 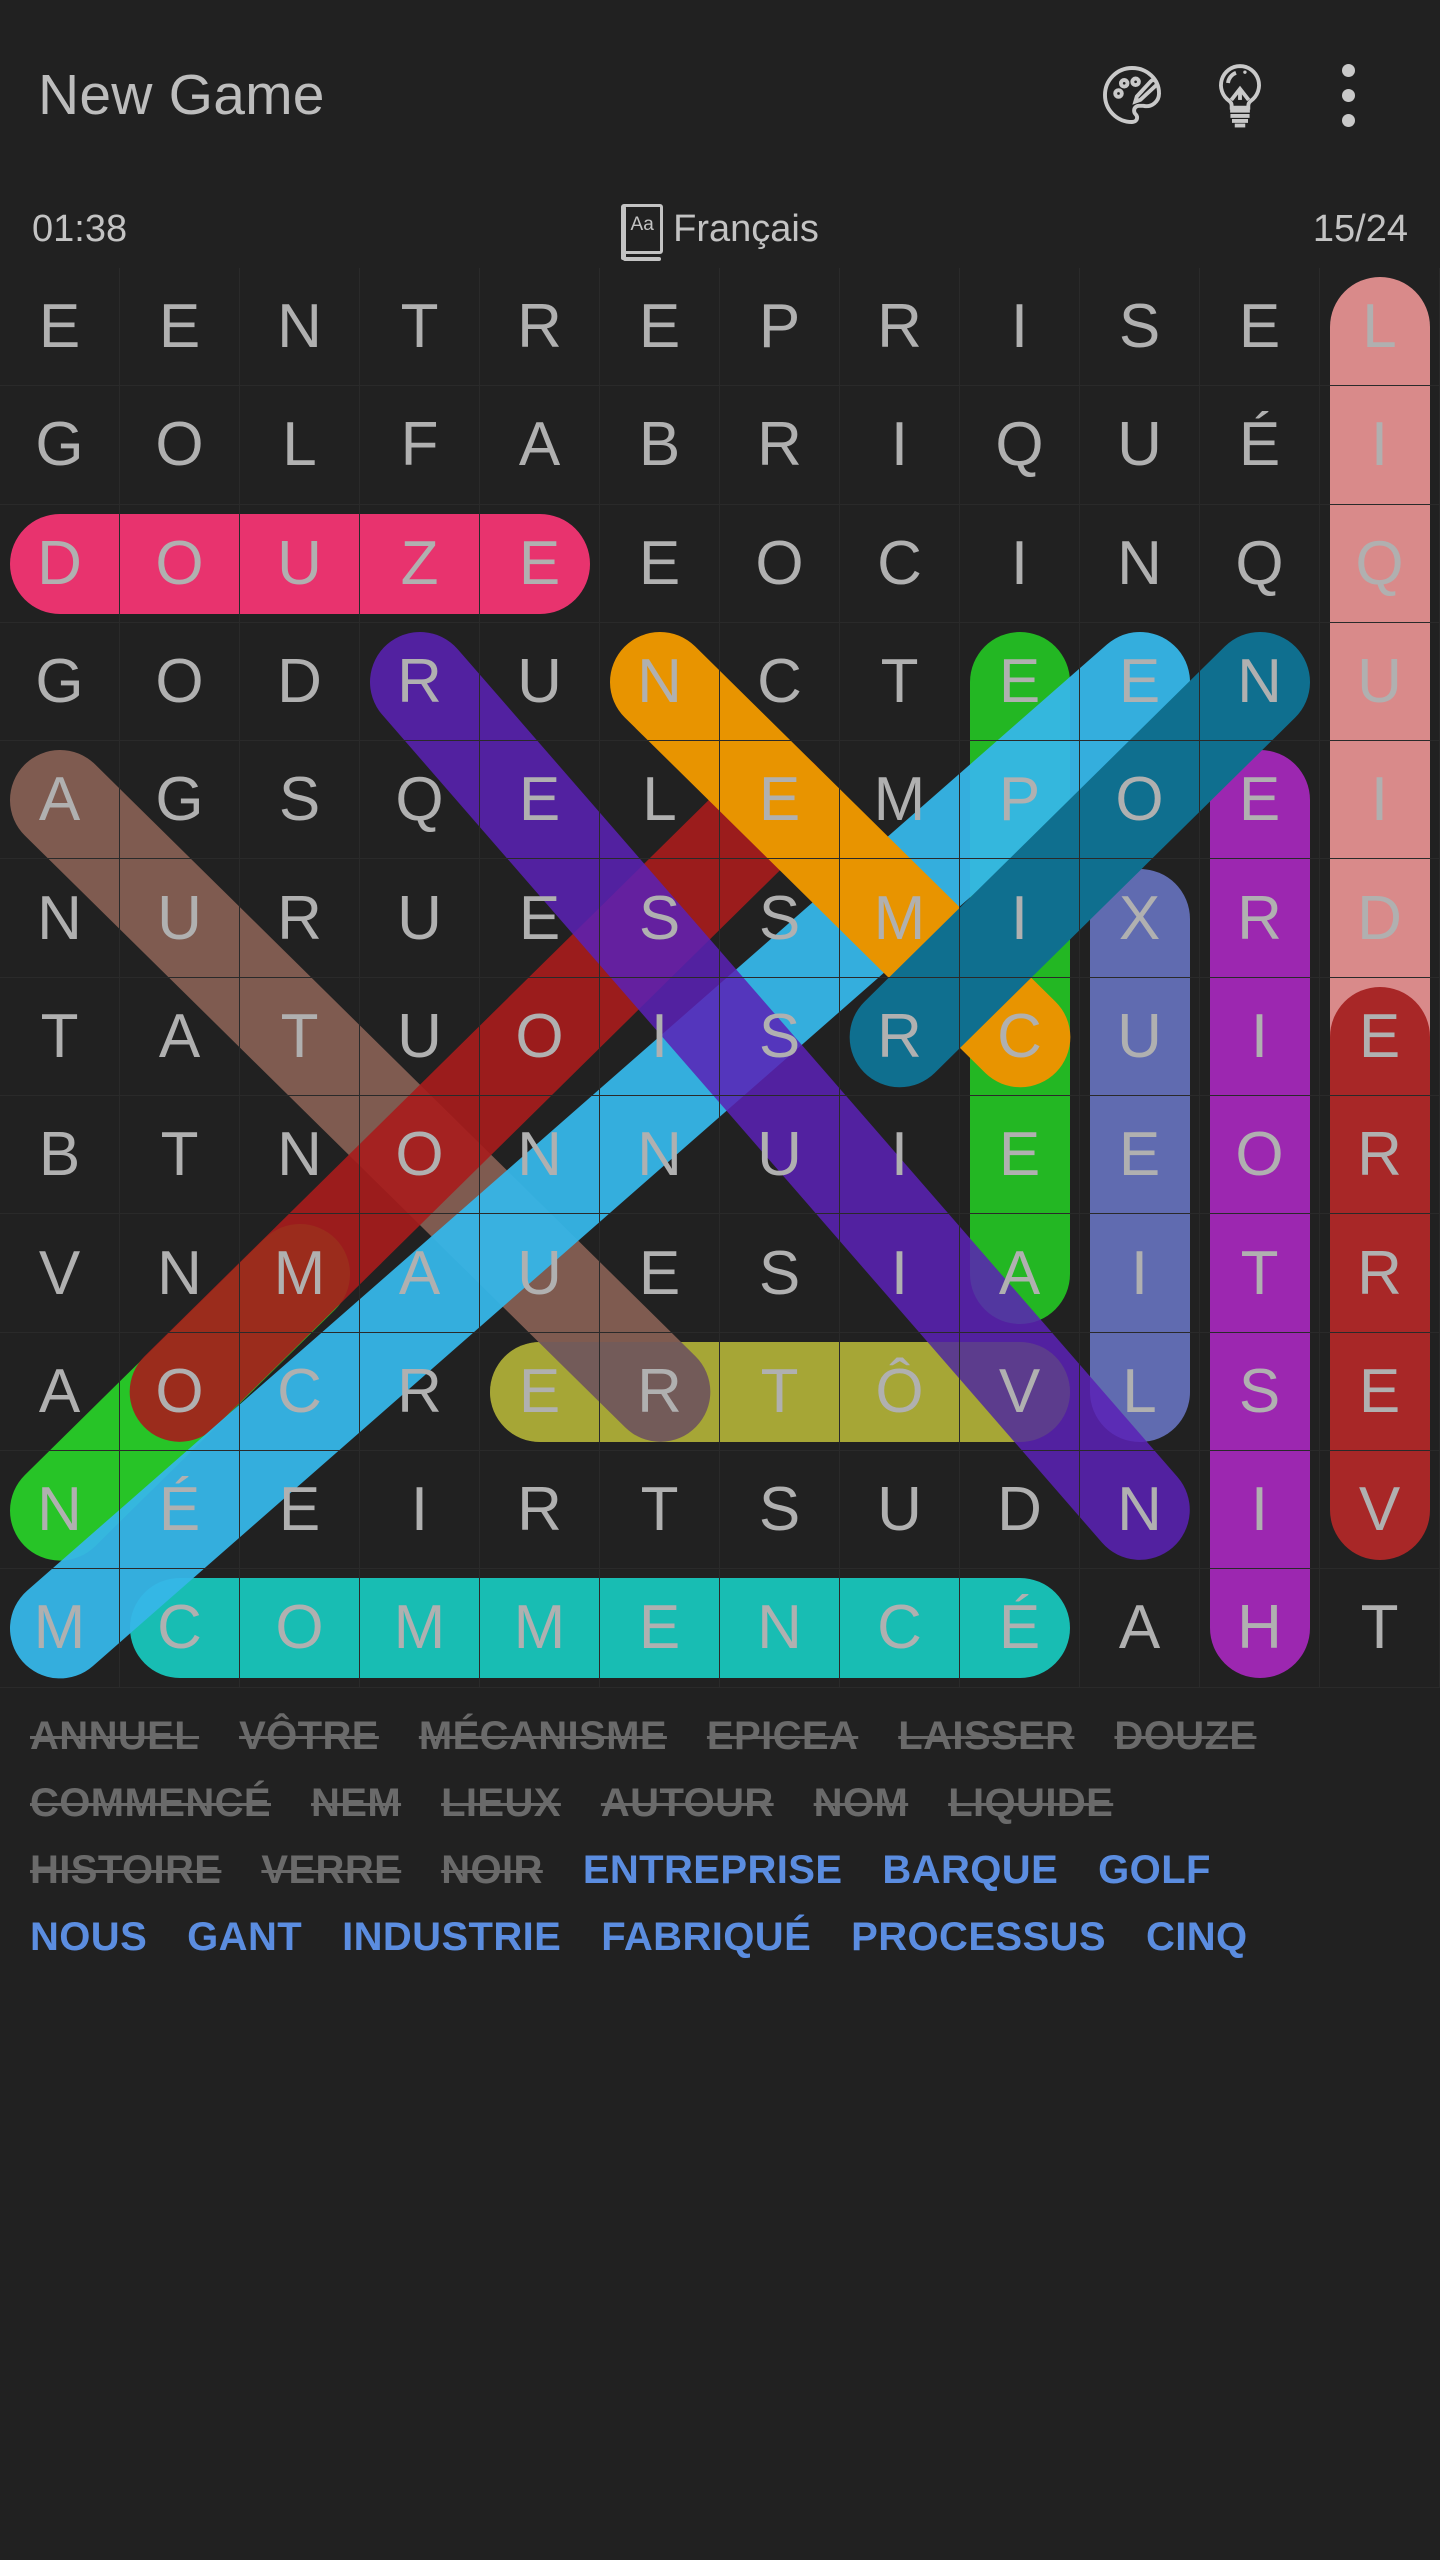 What do you see at coordinates (1185, 1736) in the screenshot?
I see `word-found: DOUZE` at bounding box center [1185, 1736].